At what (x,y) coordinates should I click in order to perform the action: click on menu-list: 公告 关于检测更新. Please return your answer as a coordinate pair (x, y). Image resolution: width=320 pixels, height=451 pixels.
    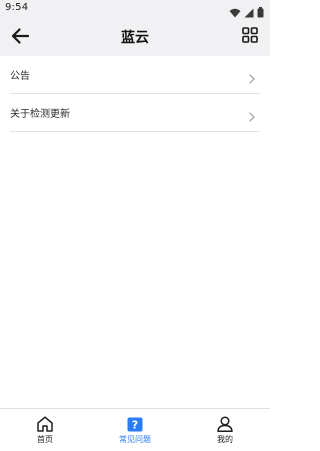
    Looking at the image, I should click on (135, 94).